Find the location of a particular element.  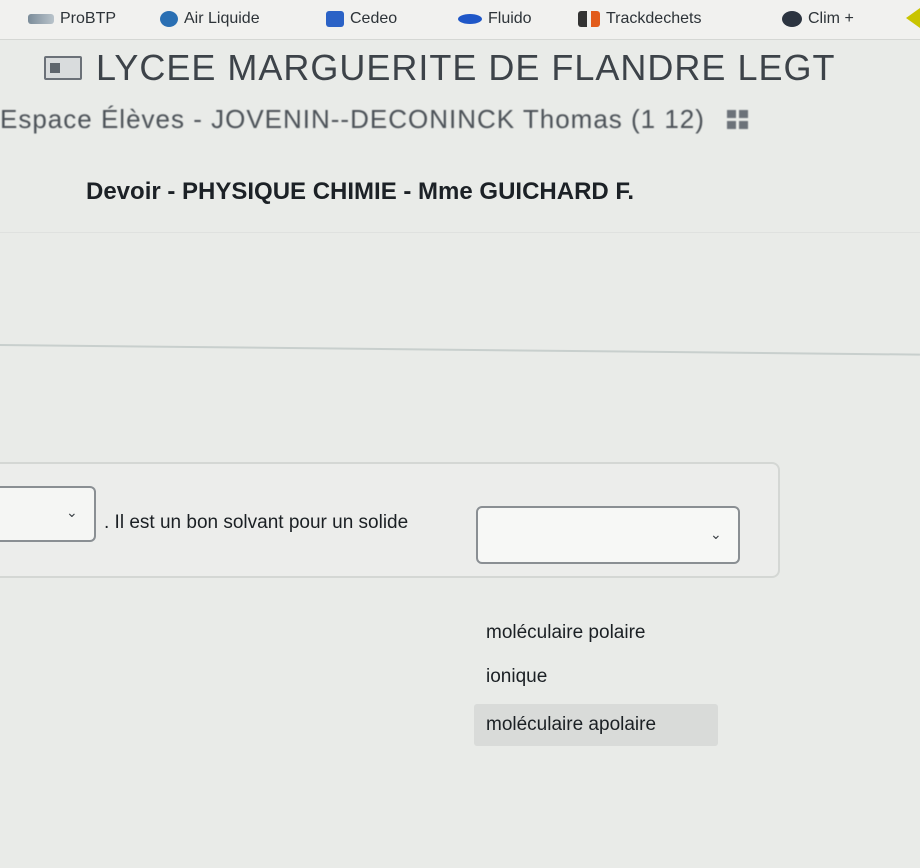

bookmark-label: Clim + is located at coordinates (831, 18).